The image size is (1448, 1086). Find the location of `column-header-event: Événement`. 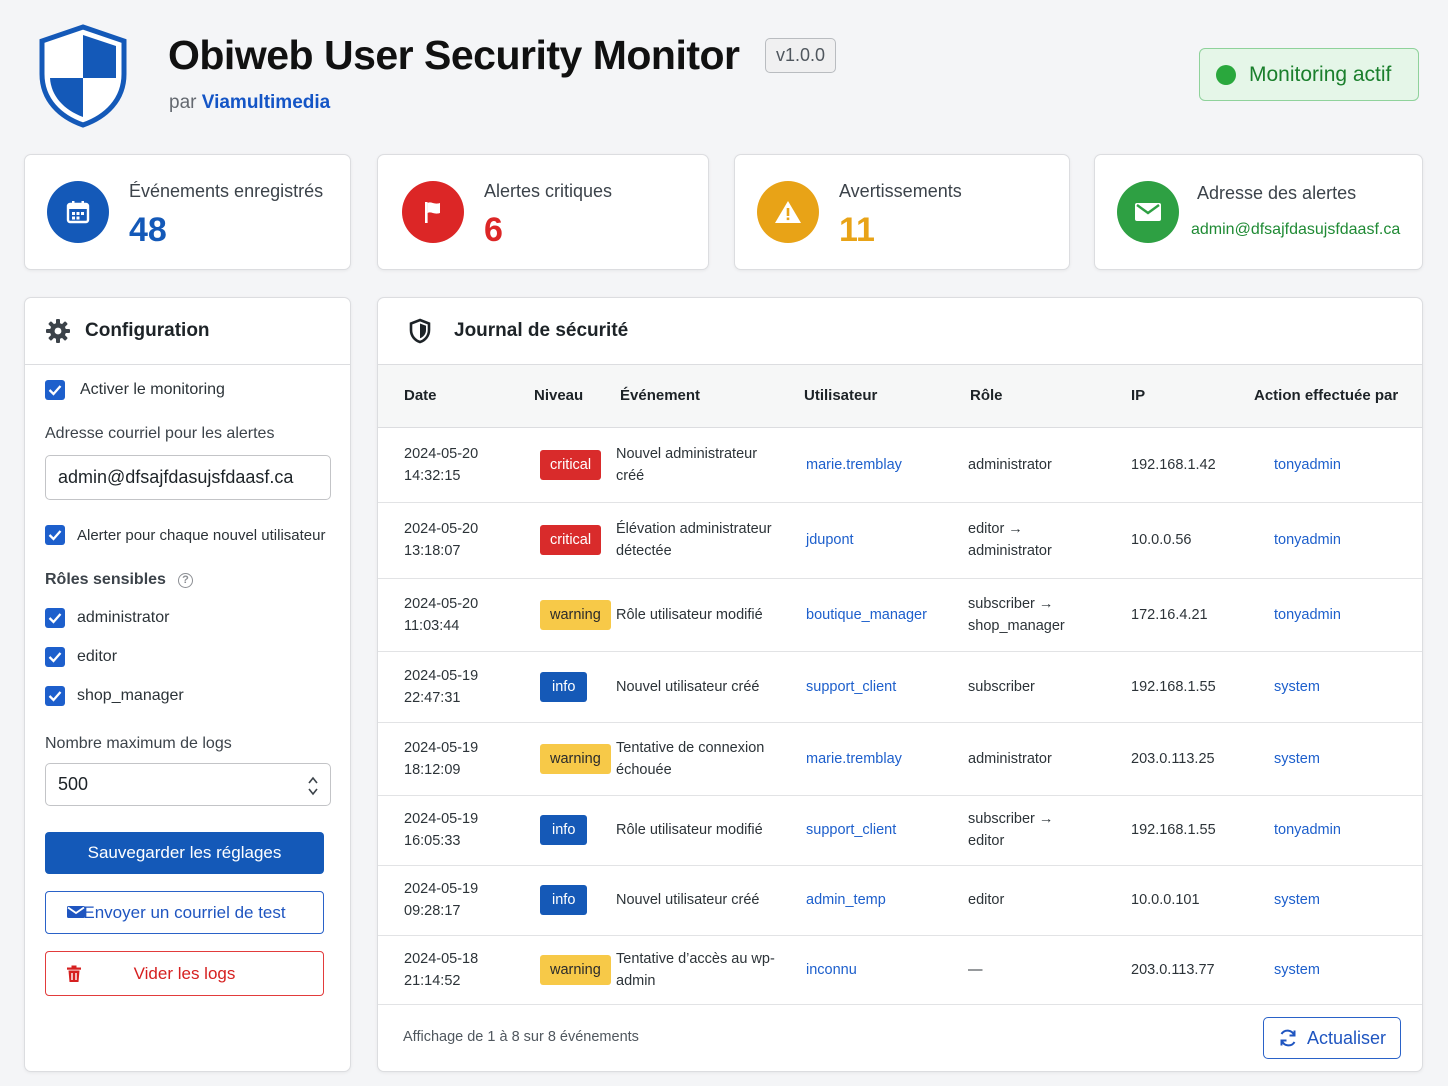

column-header-event: Événement is located at coordinates (707, 396).